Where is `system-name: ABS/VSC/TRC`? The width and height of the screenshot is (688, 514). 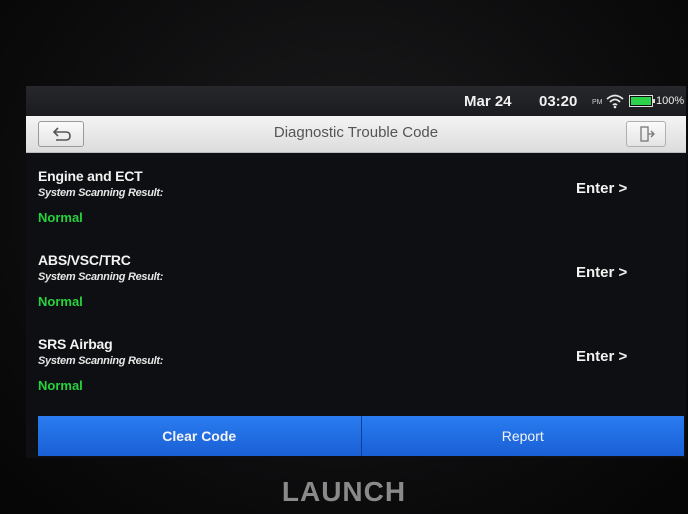
system-name: ABS/VSC/TRC is located at coordinates (84, 260).